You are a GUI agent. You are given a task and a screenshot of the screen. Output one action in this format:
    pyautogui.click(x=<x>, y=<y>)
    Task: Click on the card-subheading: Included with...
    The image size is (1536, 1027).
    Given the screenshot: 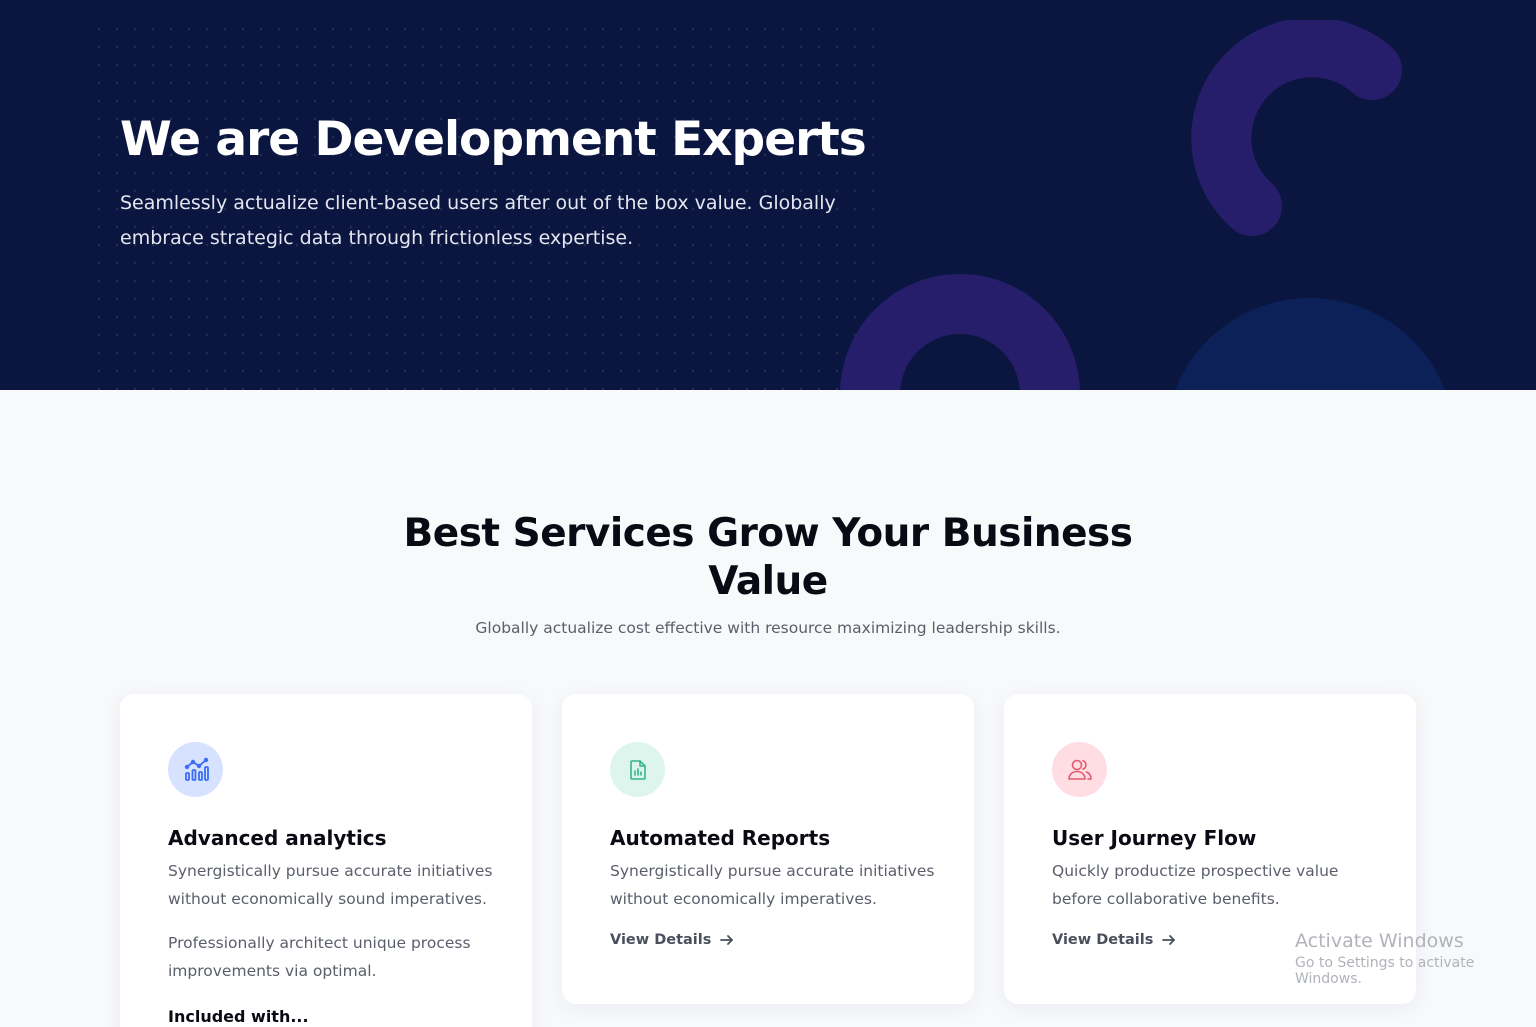 What is the action you would take?
    pyautogui.click(x=238, y=1016)
    